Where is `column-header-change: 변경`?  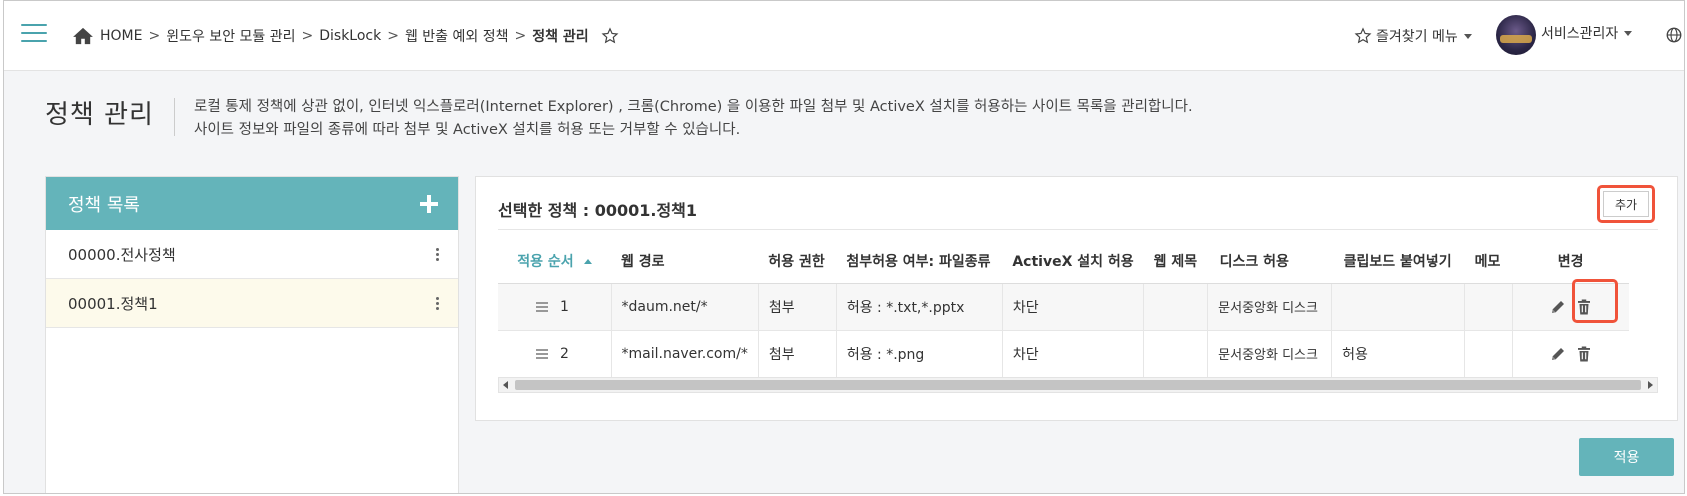
column-header-change: 변경 is located at coordinates (1570, 261).